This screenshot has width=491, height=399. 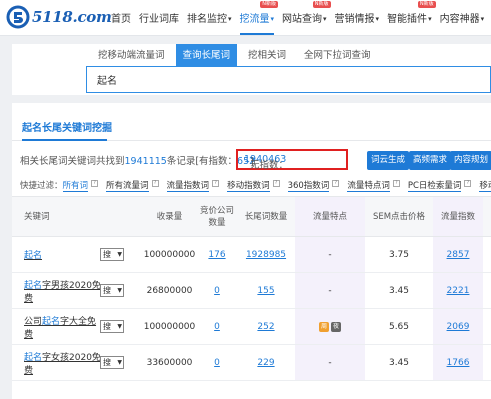 I want to click on nav-item-1: 行业词库, so click(x=159, y=17).